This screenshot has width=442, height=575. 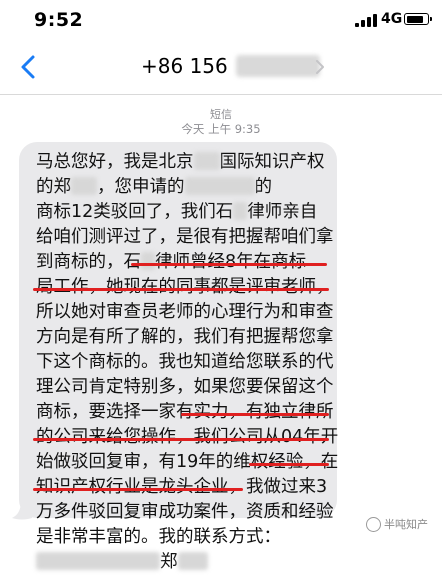 What do you see at coordinates (272, 162) in the screenshot?
I see `message-line: 国际知识产权` at bounding box center [272, 162].